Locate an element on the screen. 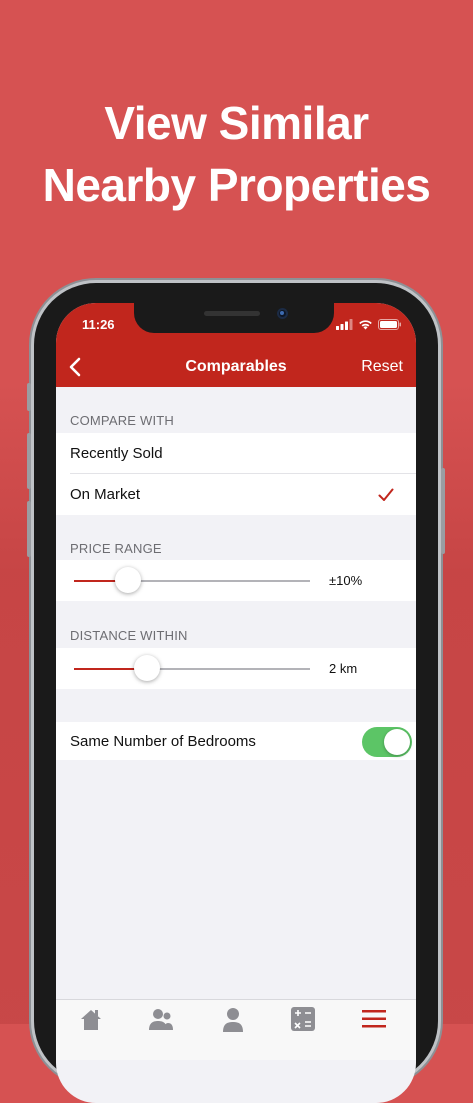 This screenshot has width=473, height=1103. toggle-knob is located at coordinates (397, 742).